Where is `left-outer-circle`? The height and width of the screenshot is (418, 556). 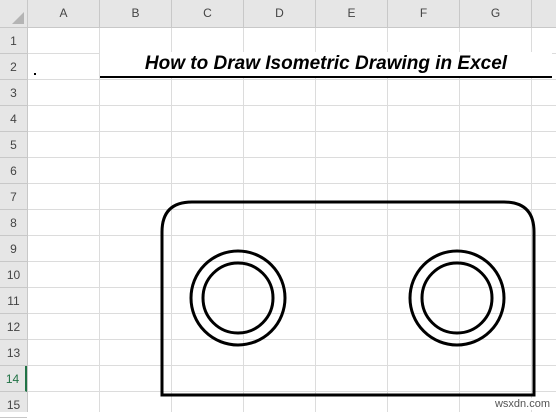
left-outer-circle is located at coordinates (238, 298).